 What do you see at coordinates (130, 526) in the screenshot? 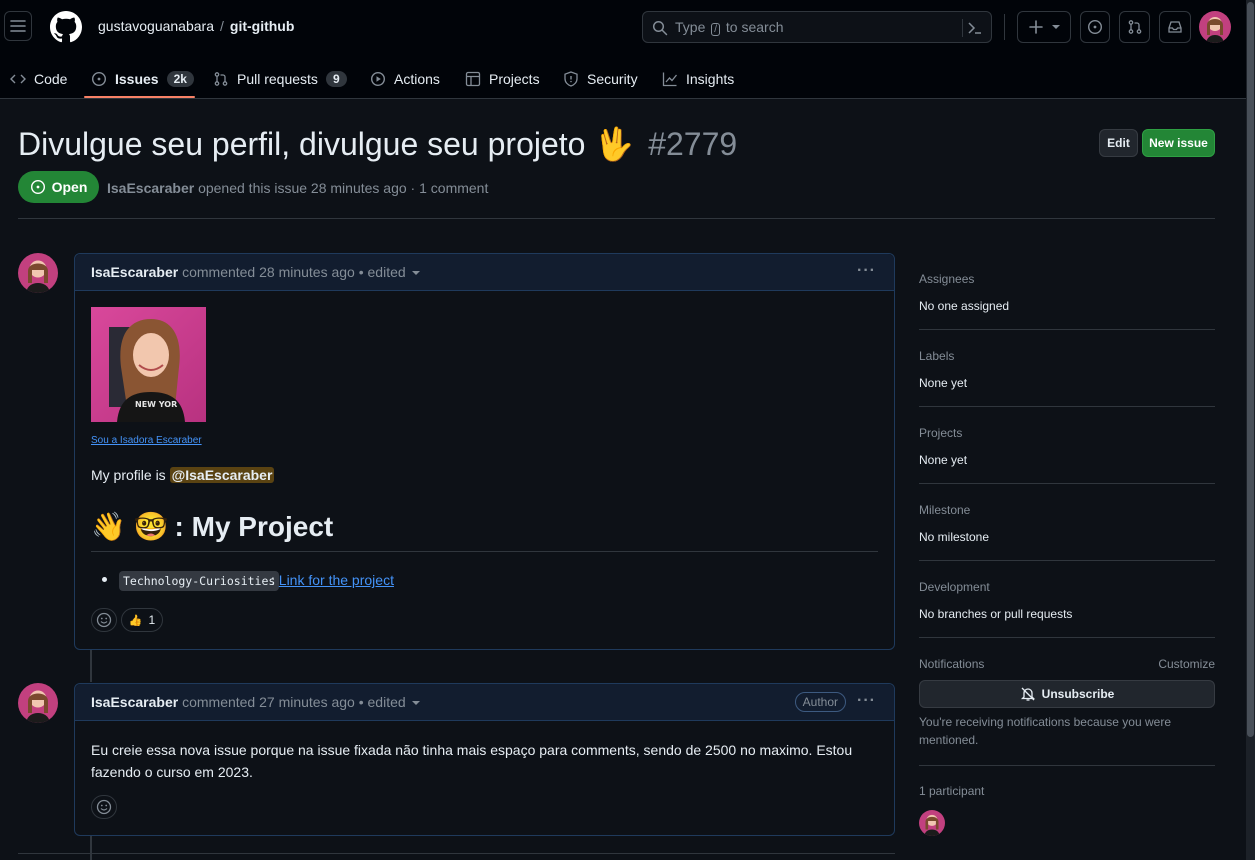
I see `heading-emojis: 👋 🤓` at bounding box center [130, 526].